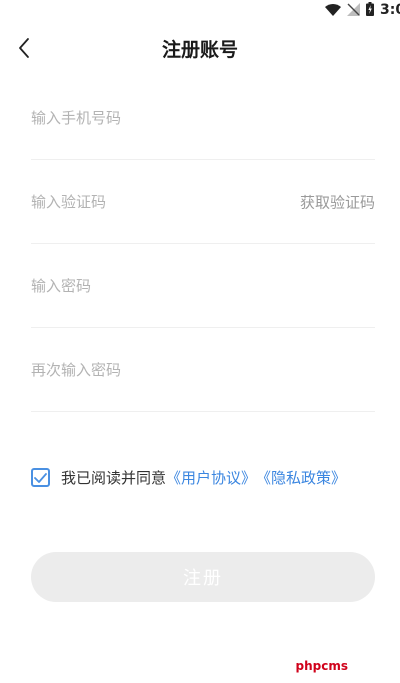 This screenshot has height=683, width=400. Describe the element at coordinates (211, 477) in the screenshot. I see `user-agreement-link: 《用户协议》` at that location.